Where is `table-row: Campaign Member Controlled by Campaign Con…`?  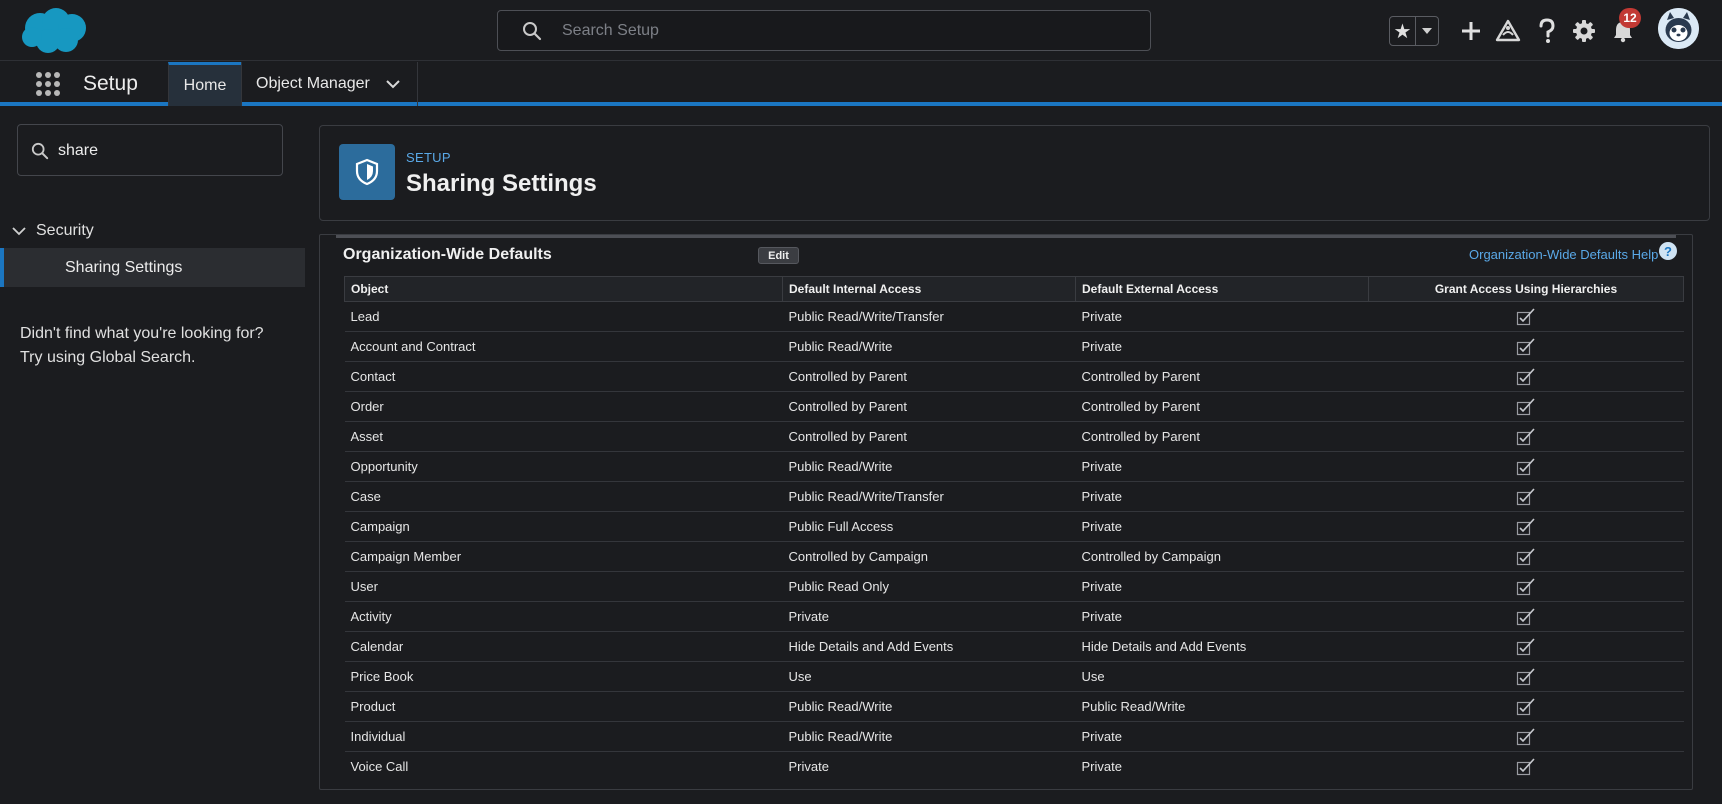 table-row: Campaign Member Controlled by Campaign Con… is located at coordinates (1014, 556).